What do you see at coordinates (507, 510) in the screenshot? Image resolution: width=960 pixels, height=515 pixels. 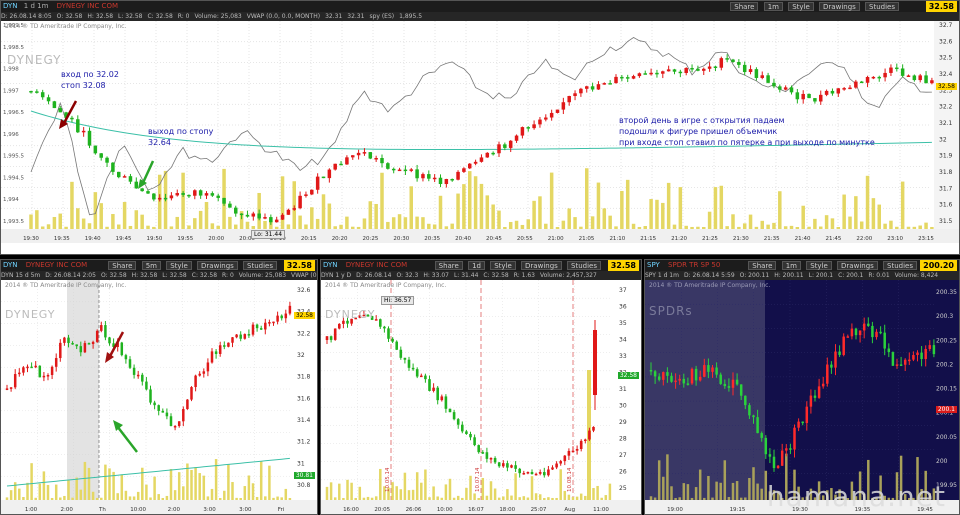 I see `time-tick-label: 18:00` at bounding box center [507, 510].